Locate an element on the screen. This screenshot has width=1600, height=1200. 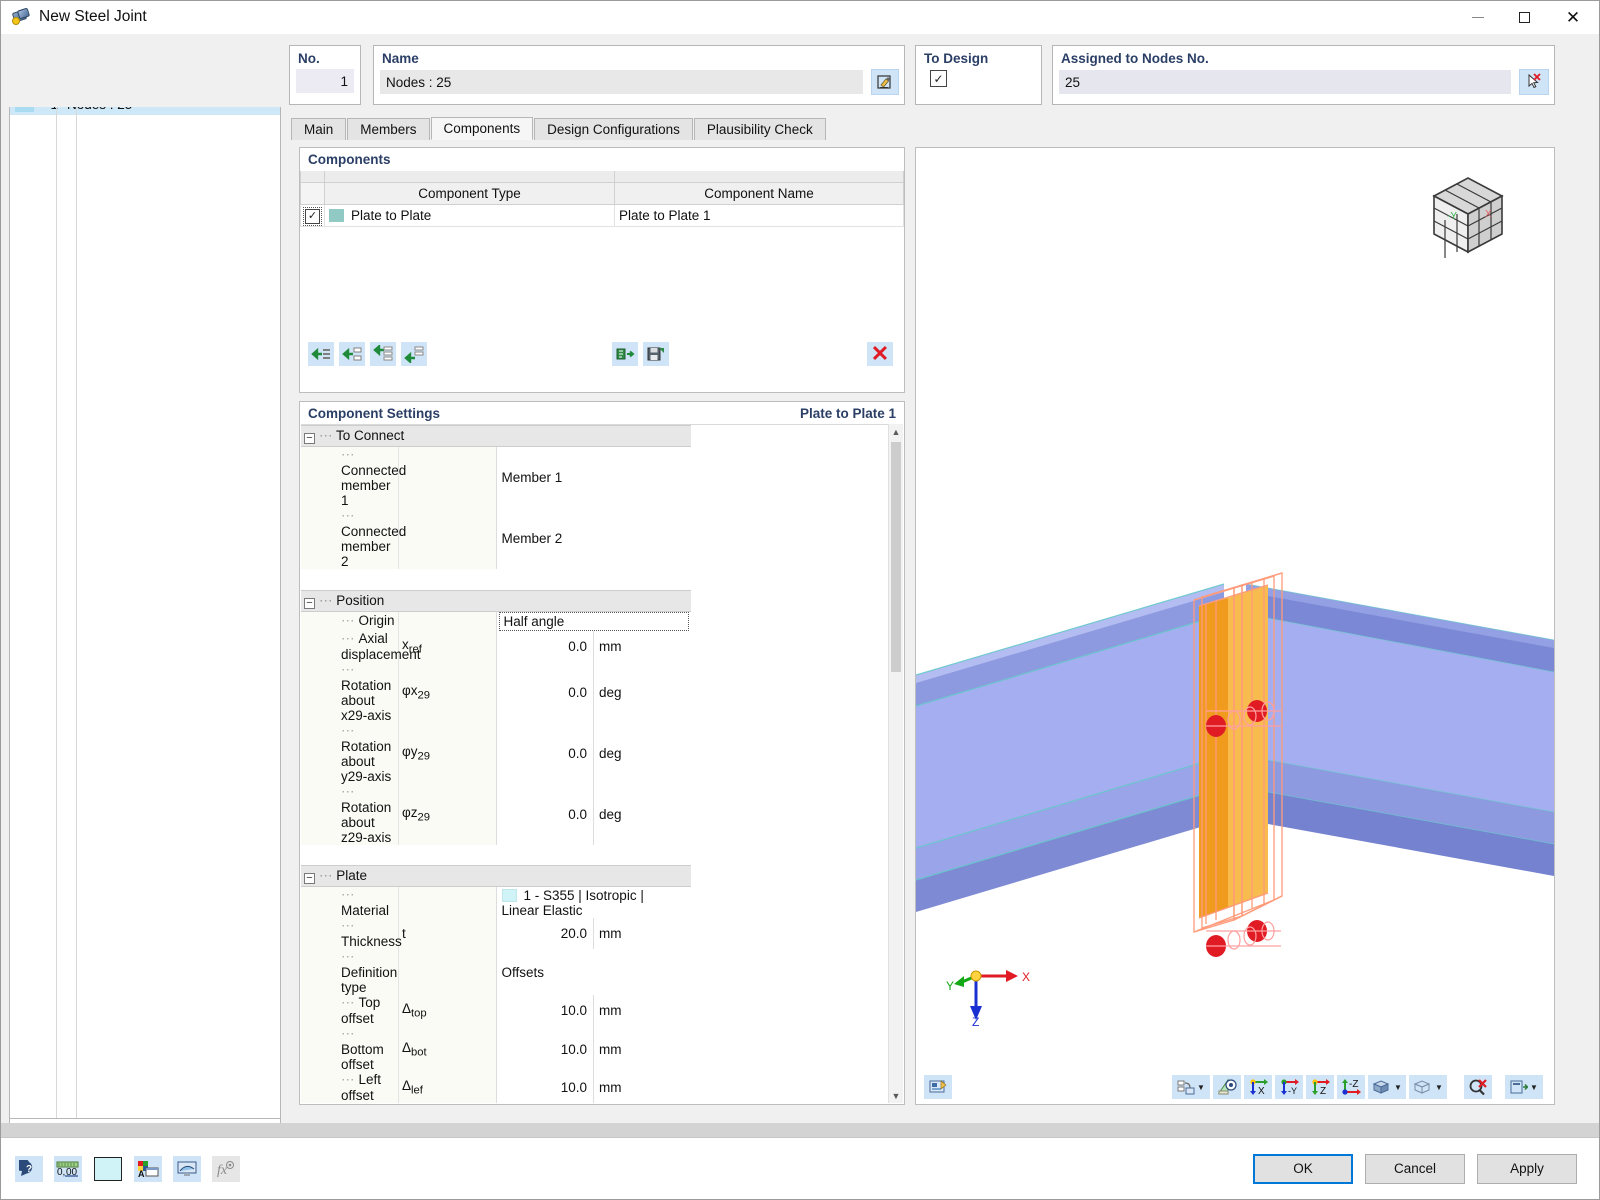
property-row: ⋯Rotation about x29-axis φx29 0.0 deg is located at coordinates (593, 692).